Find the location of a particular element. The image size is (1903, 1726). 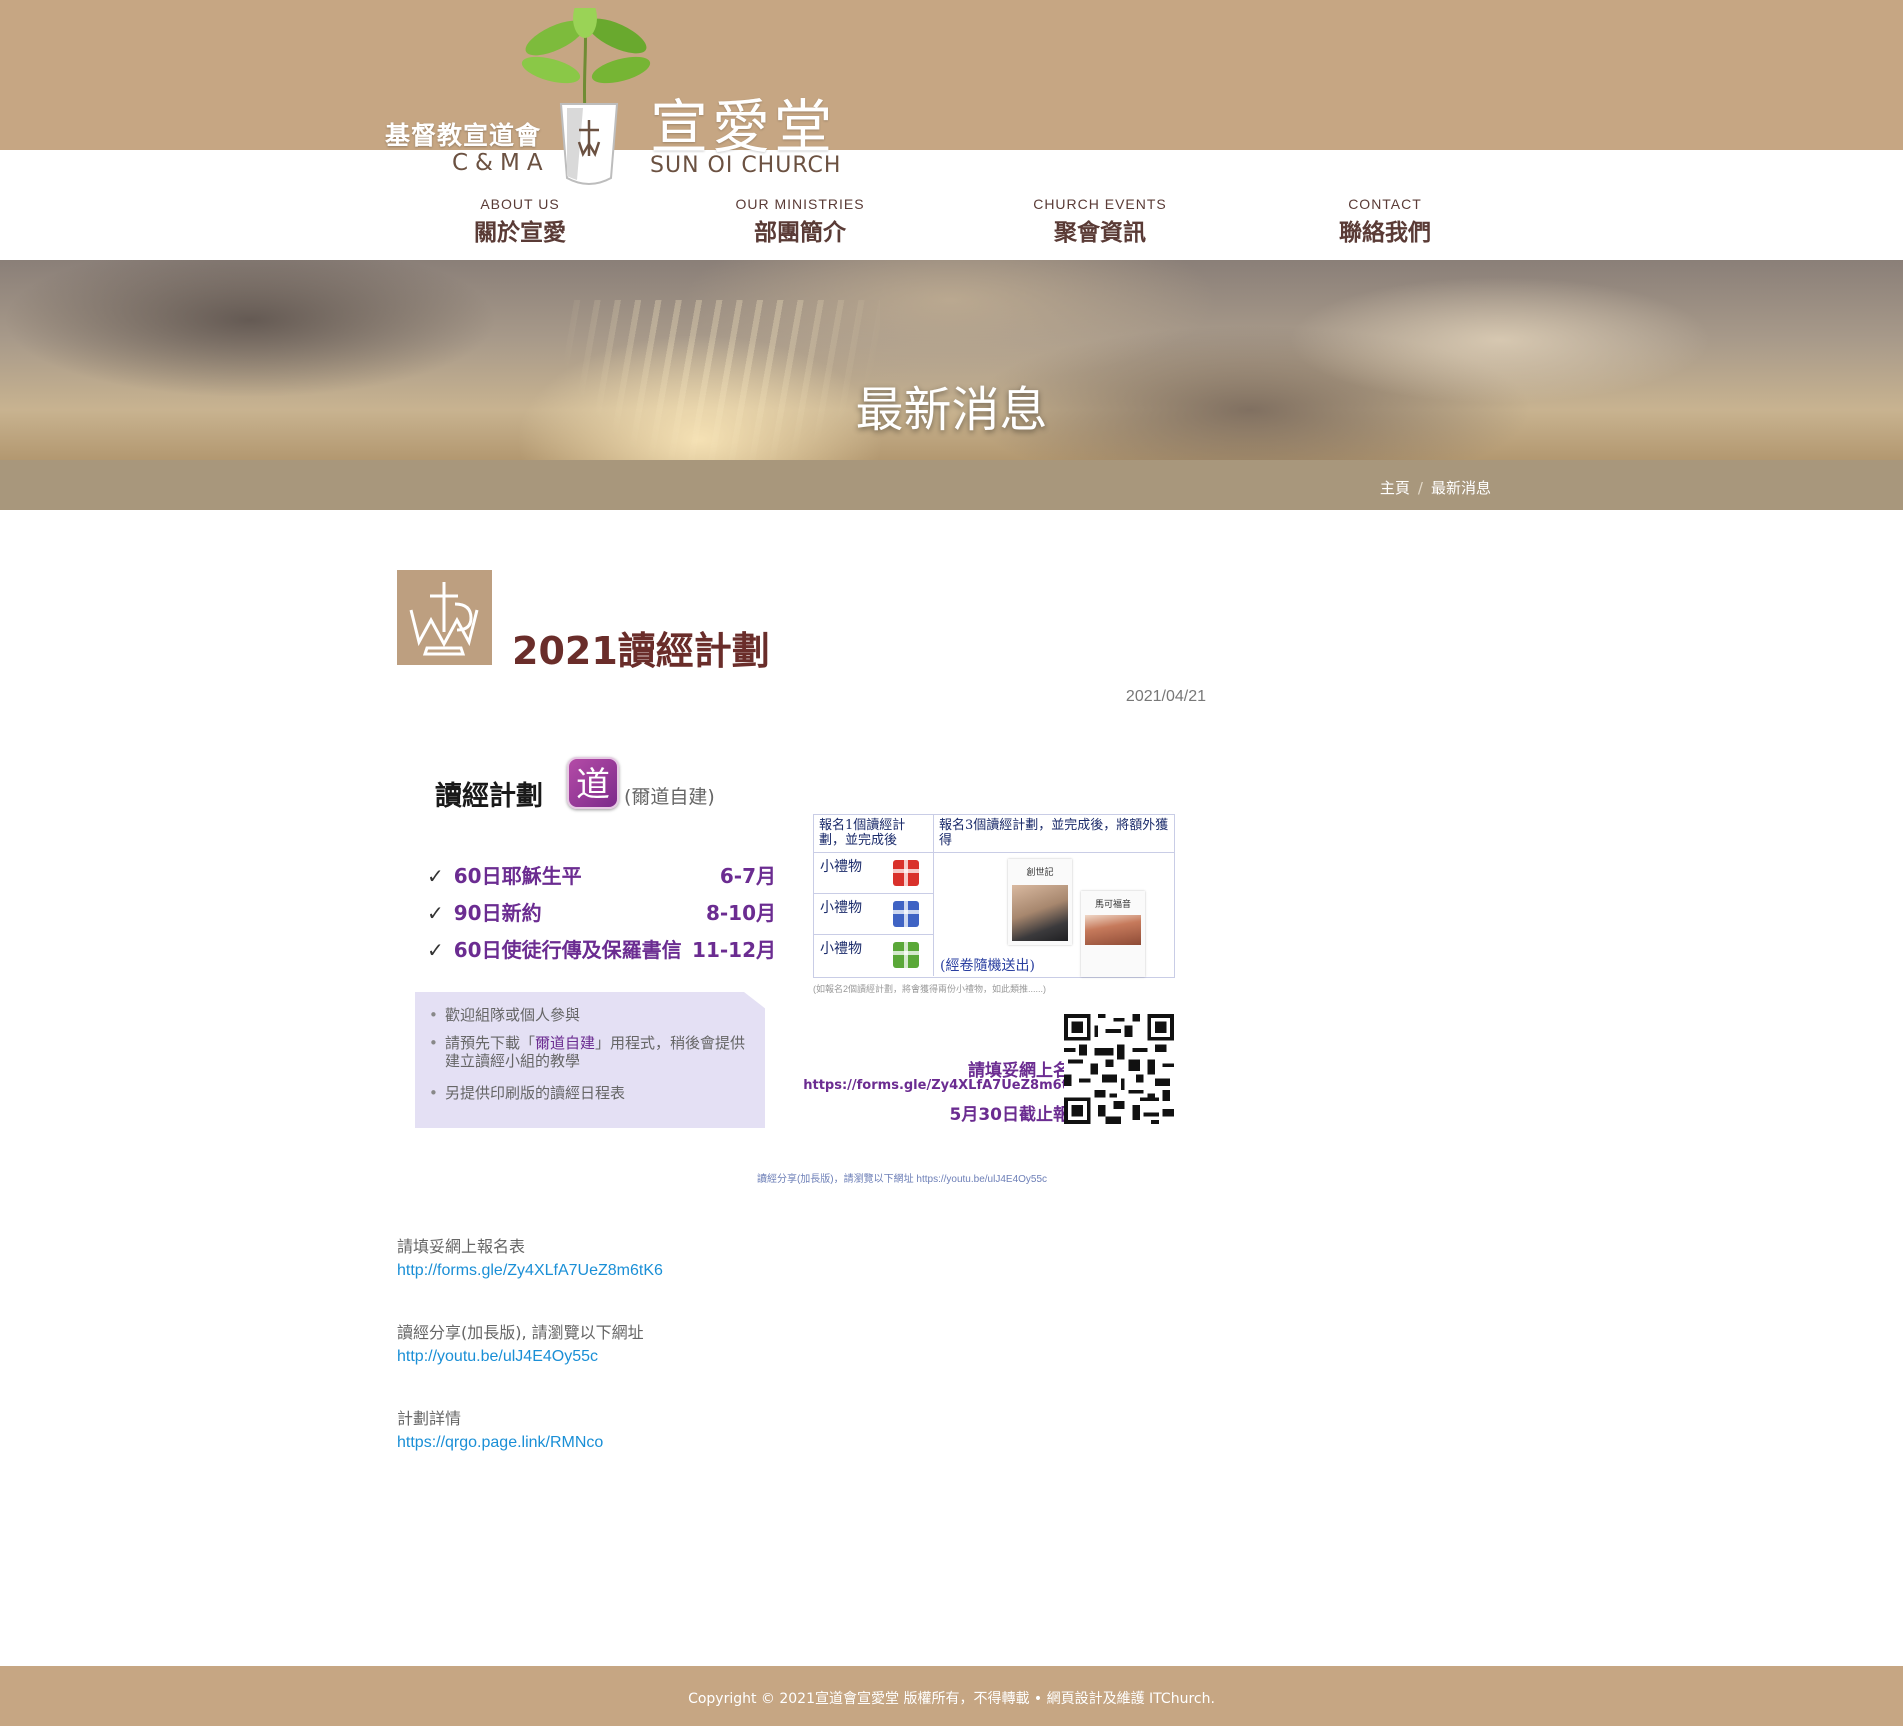

plan-item: ✓ 90日新約 is located at coordinates (484, 911).